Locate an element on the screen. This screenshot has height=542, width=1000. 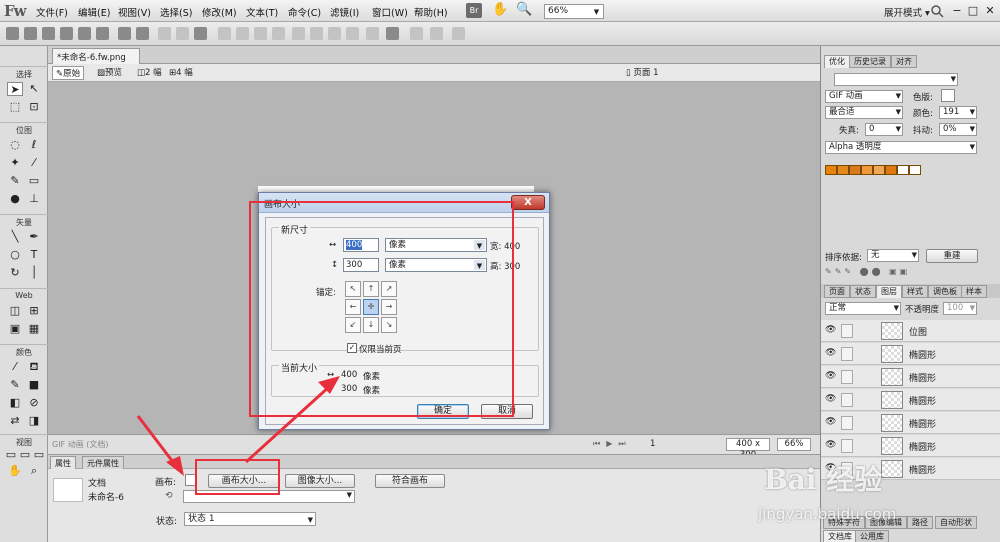
arrowhead-canvas-size is located at coordinates (175, 466).